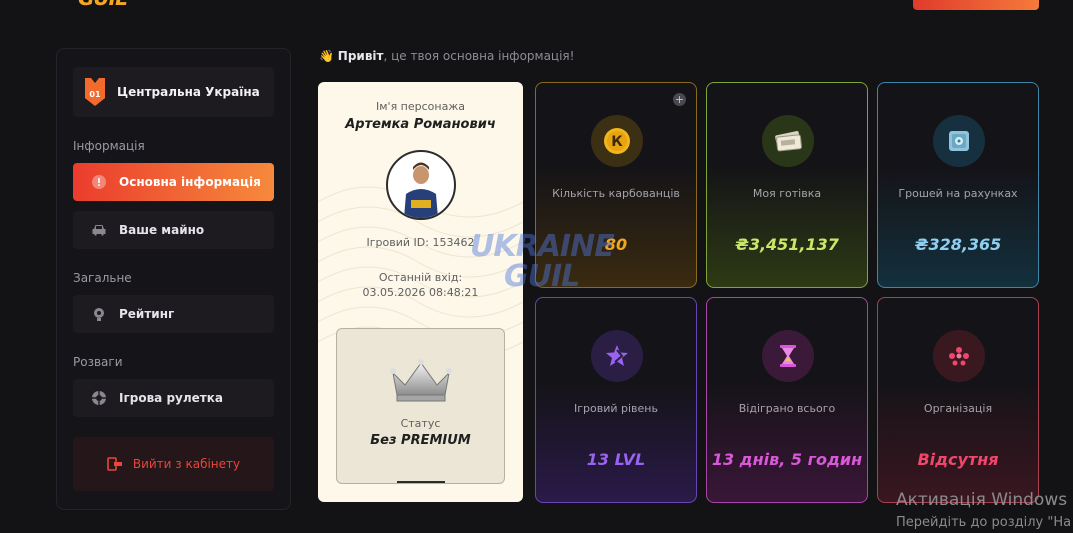 The width and height of the screenshot is (1073, 533). What do you see at coordinates (420, 106) in the screenshot?
I see `character-name-label: Ім'я персонажа` at bounding box center [420, 106].